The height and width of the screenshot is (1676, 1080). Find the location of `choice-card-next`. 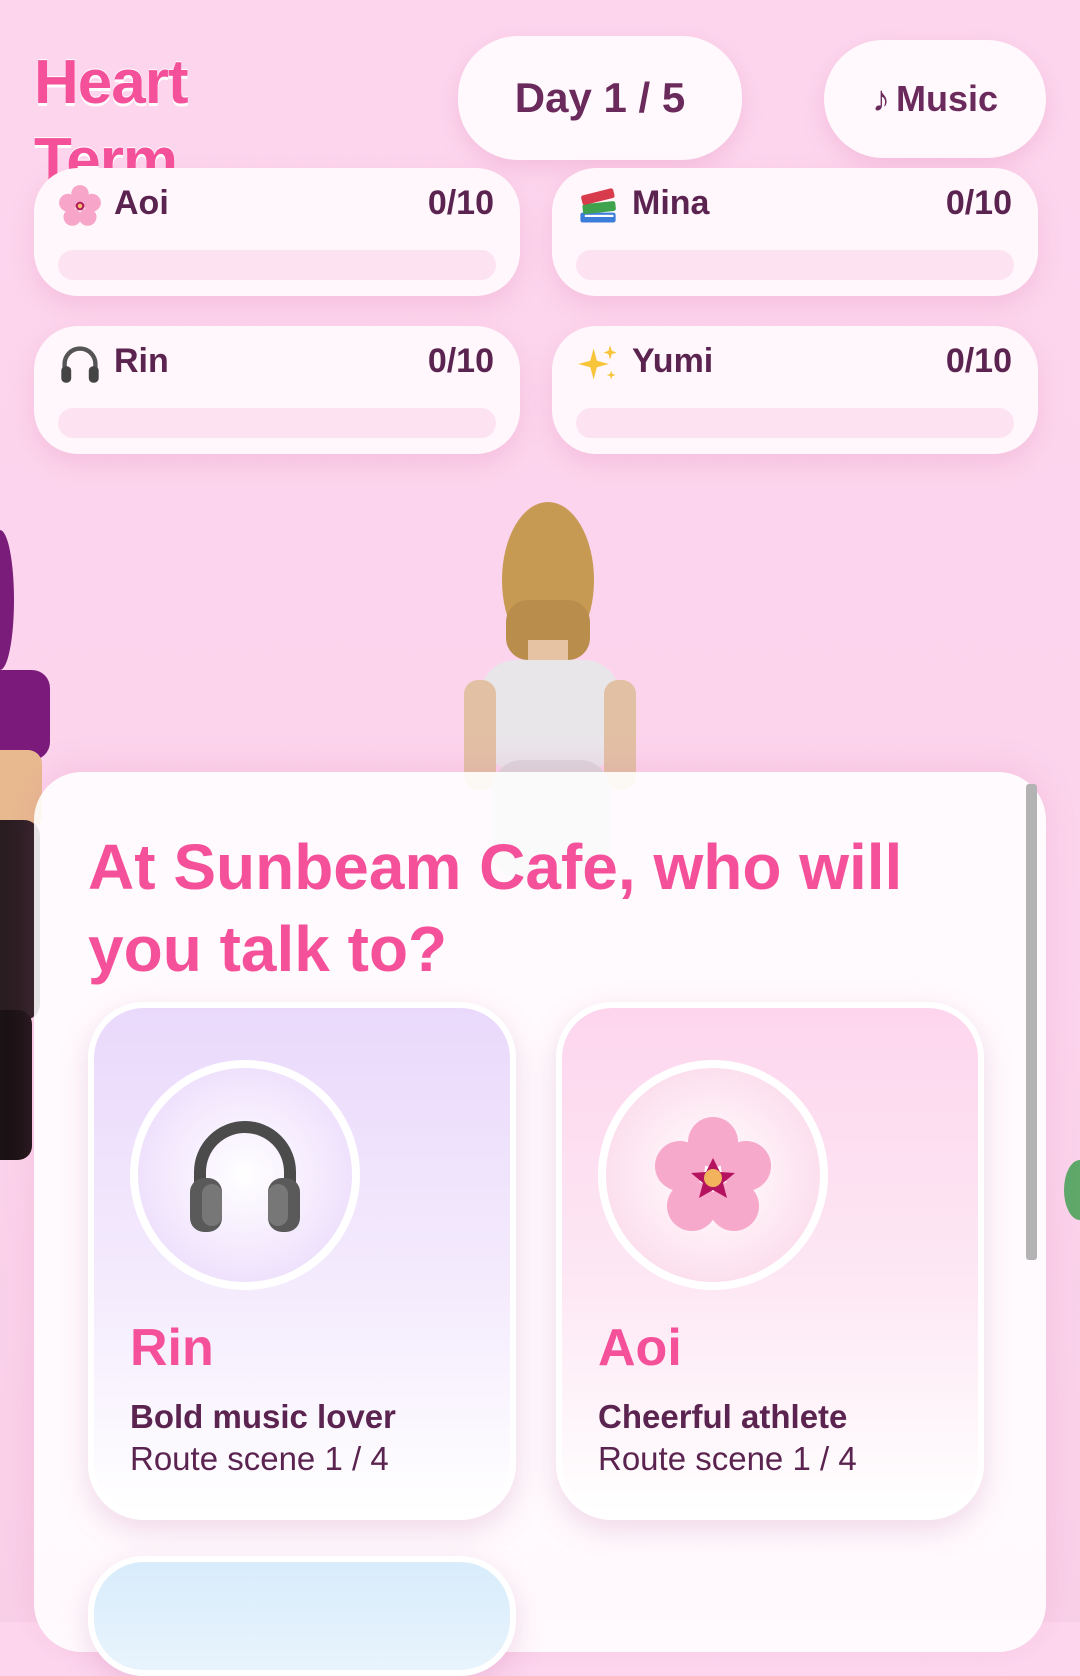

choice-card-next is located at coordinates (302, 1616).